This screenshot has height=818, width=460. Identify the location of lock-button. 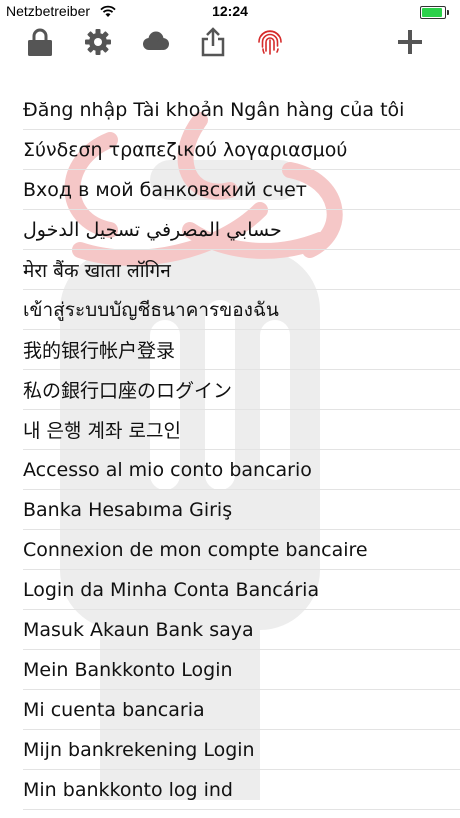
(40, 42).